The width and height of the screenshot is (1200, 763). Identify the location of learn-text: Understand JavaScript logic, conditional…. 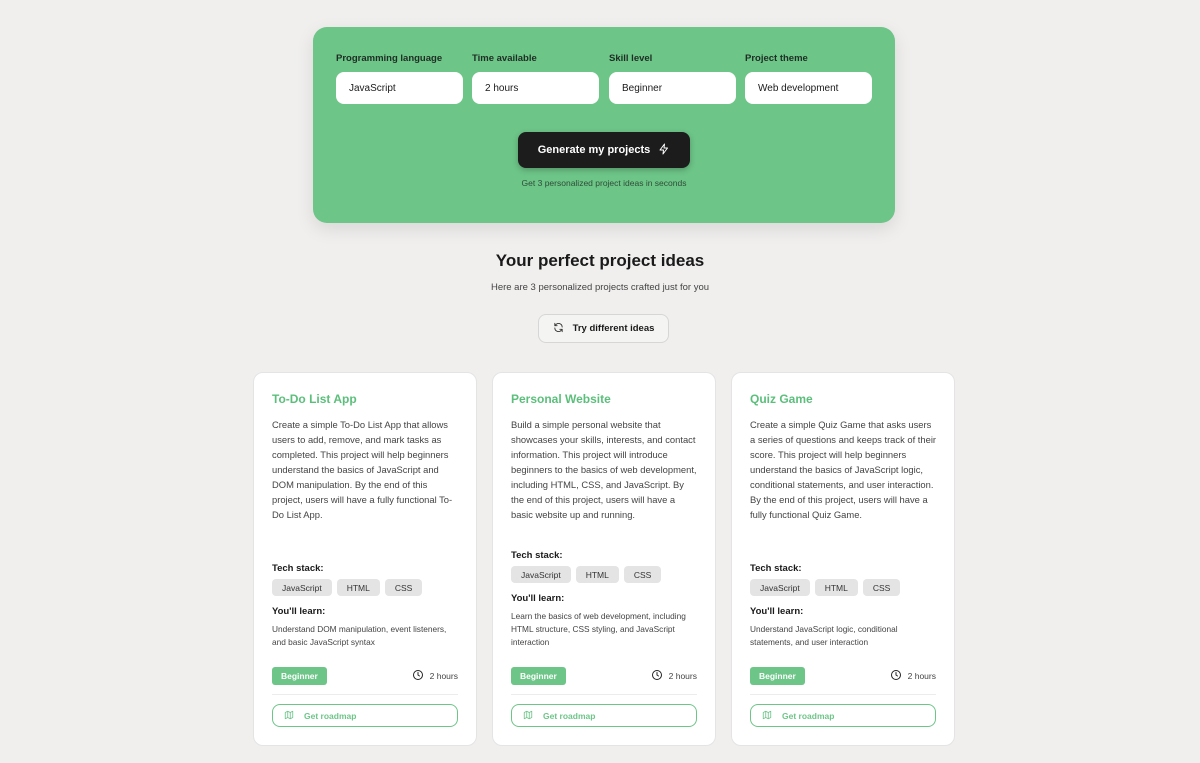
(824, 635).